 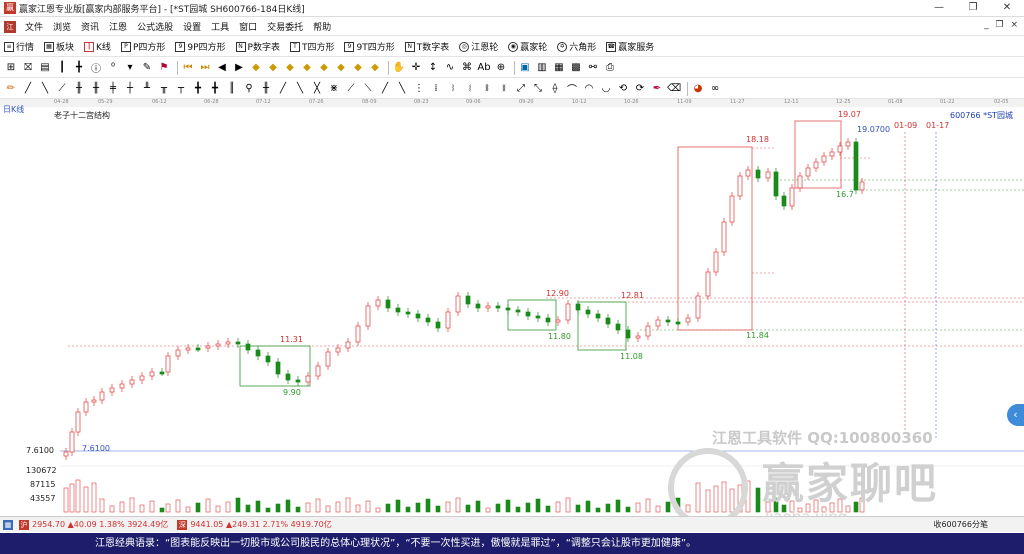 I want to click on line-tool-39-icon: ⌫, so click(x=674, y=89).